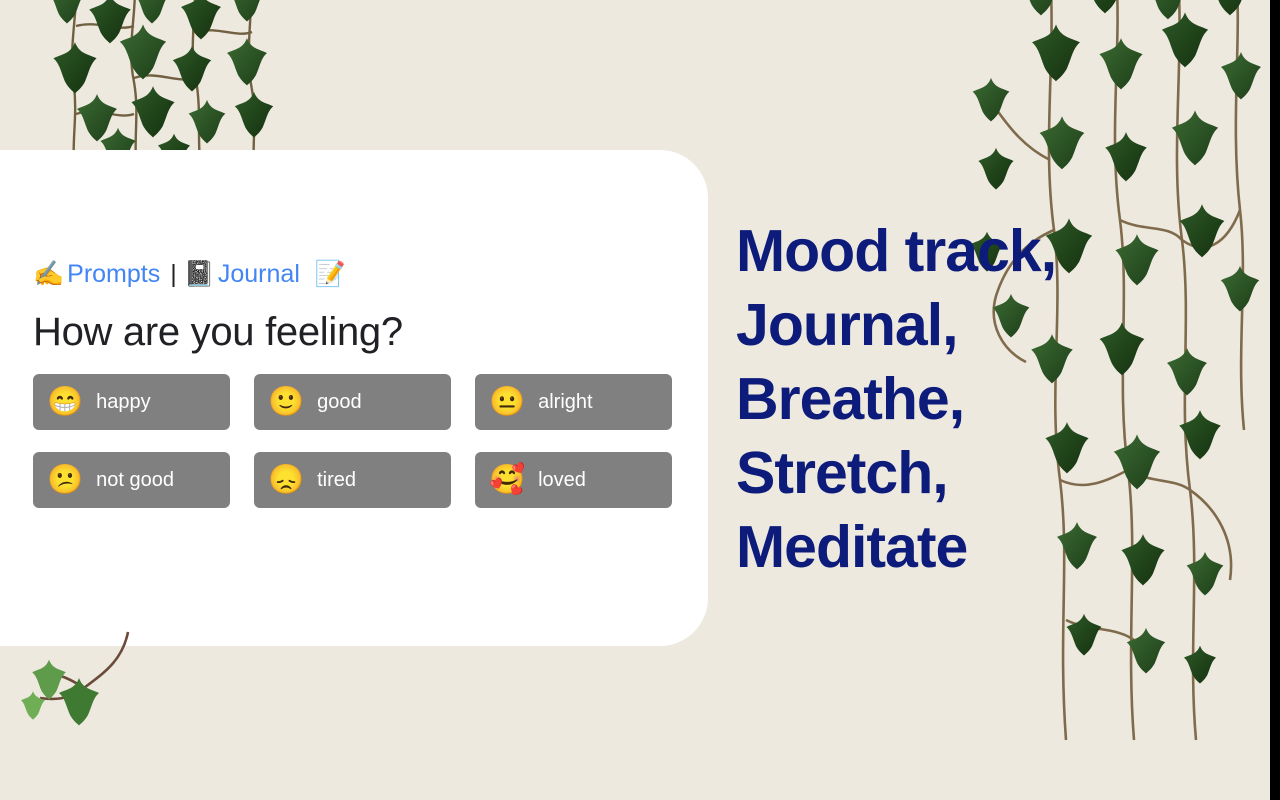 This screenshot has height=800, width=1280. Describe the element at coordinates (286, 479) in the screenshot. I see `disappointed-face-icon: 😞` at that location.